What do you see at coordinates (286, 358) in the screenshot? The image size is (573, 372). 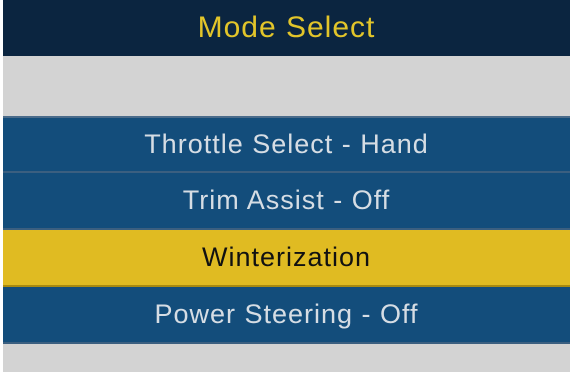 I see `bottom-spacer-band` at bounding box center [286, 358].